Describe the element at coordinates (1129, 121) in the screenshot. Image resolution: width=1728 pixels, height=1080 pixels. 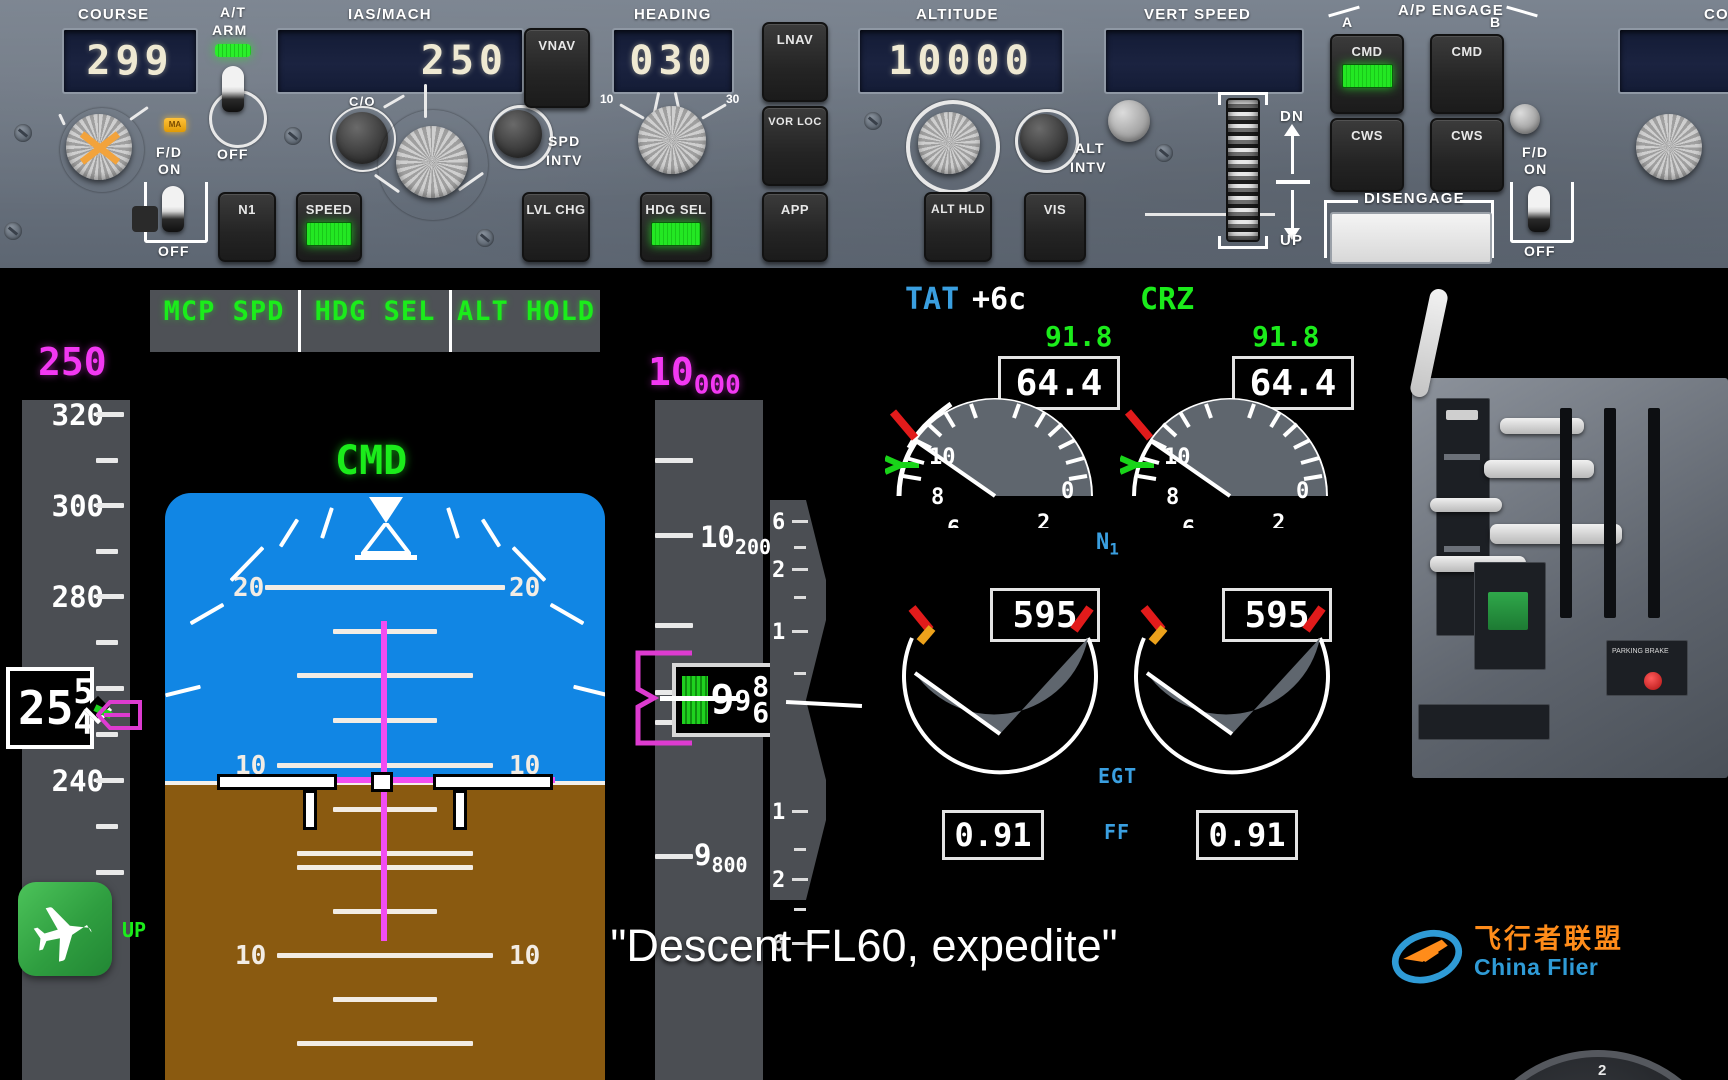
I see `vs-round-button` at that location.